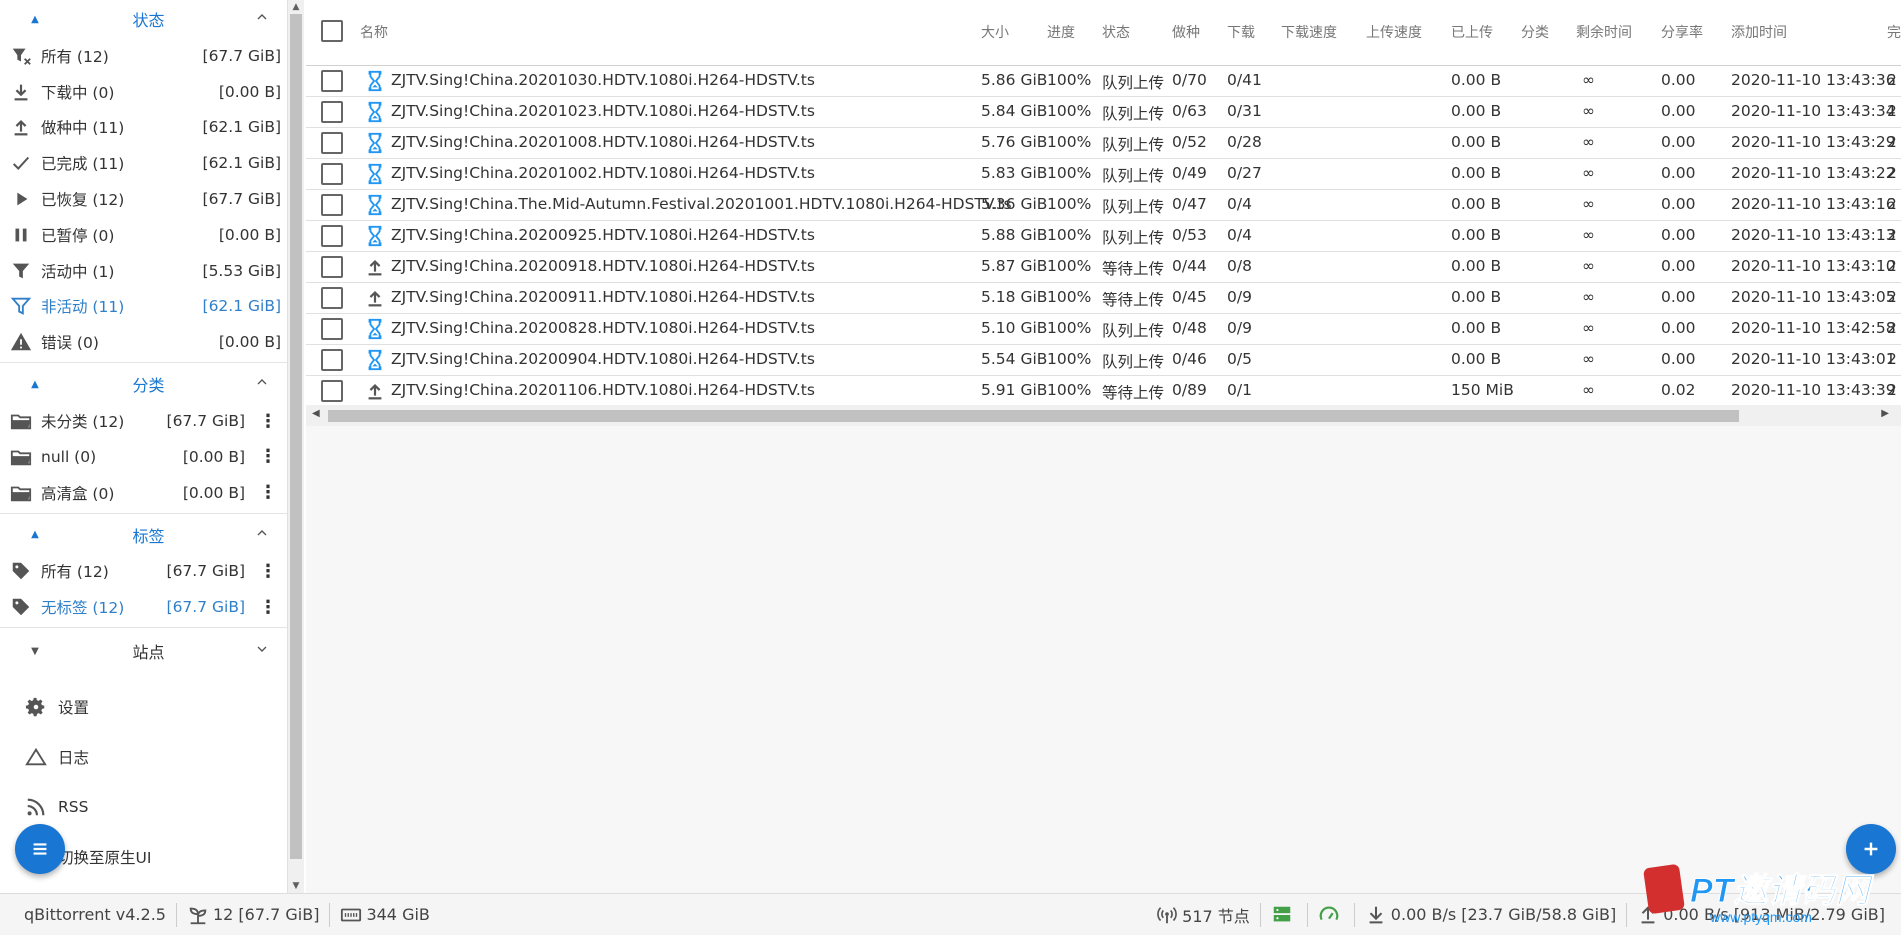 This screenshot has height=935, width=1901. What do you see at coordinates (316, 413) in the screenshot?
I see `scroll-left-icon: ◀` at bounding box center [316, 413].